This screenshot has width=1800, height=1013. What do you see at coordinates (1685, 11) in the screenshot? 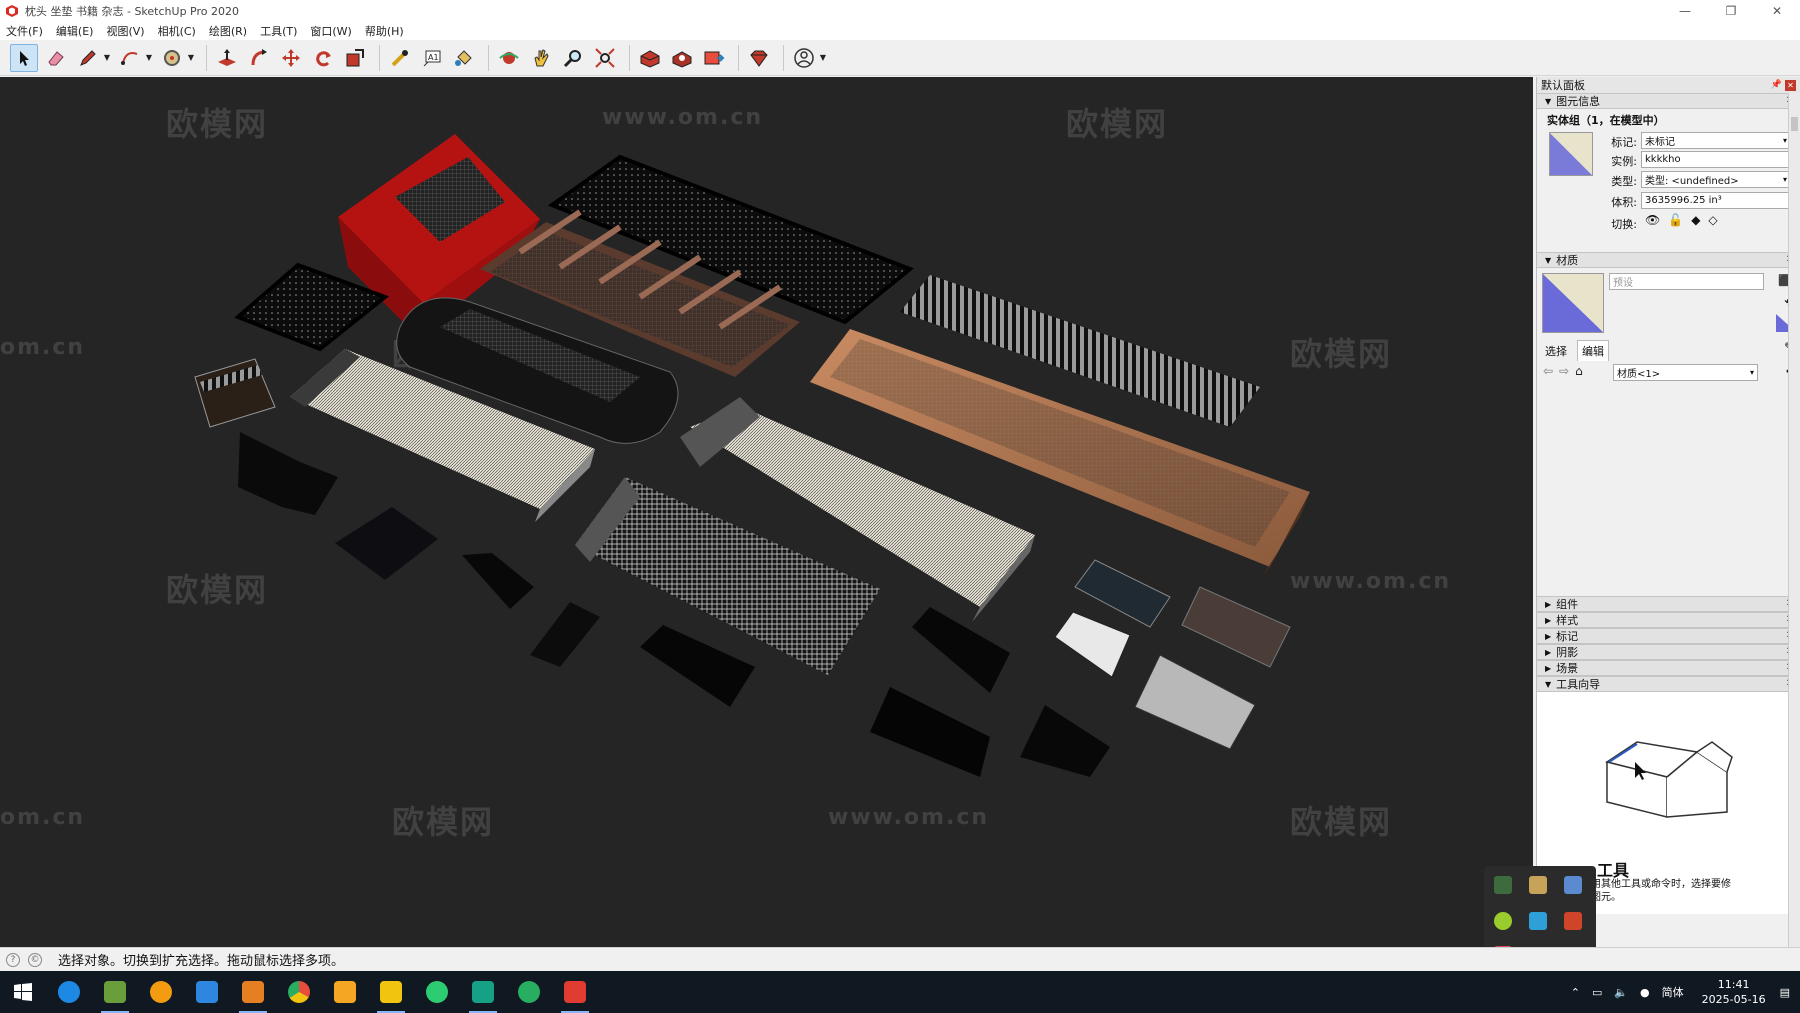
I see `minimize-button: —` at bounding box center [1685, 11].